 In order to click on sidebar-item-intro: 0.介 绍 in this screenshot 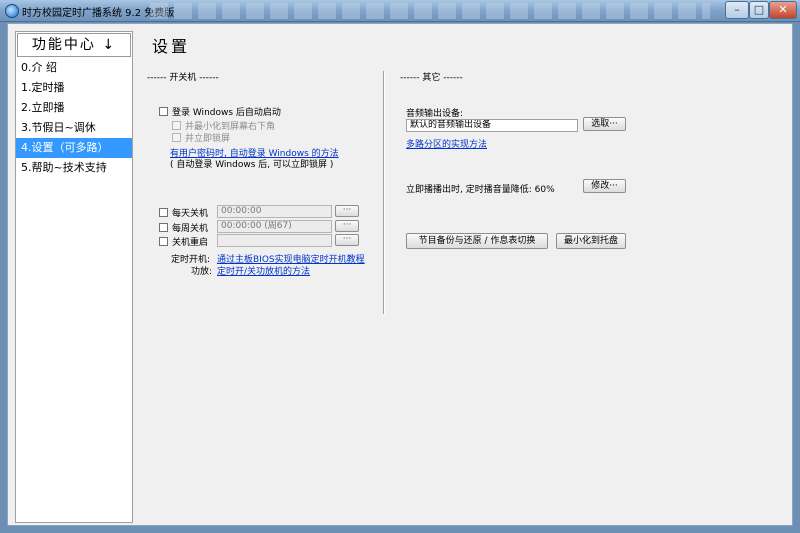, I will do `click(74, 68)`.